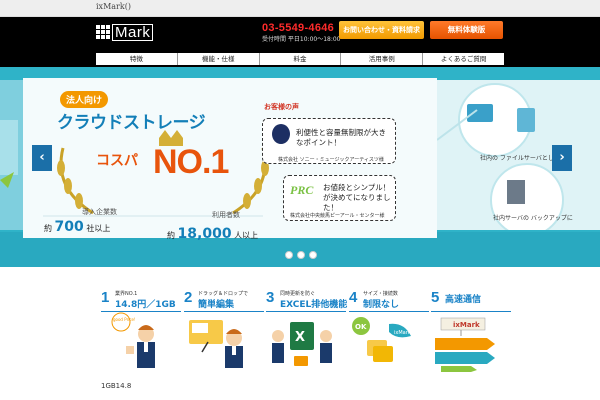 The height and width of the screenshot is (400, 600). Describe the element at coordinates (331, 160) in the screenshot. I see `testimonial-1-company: 株式会社 ソニー・ミュージックアーティスツ様` at that location.